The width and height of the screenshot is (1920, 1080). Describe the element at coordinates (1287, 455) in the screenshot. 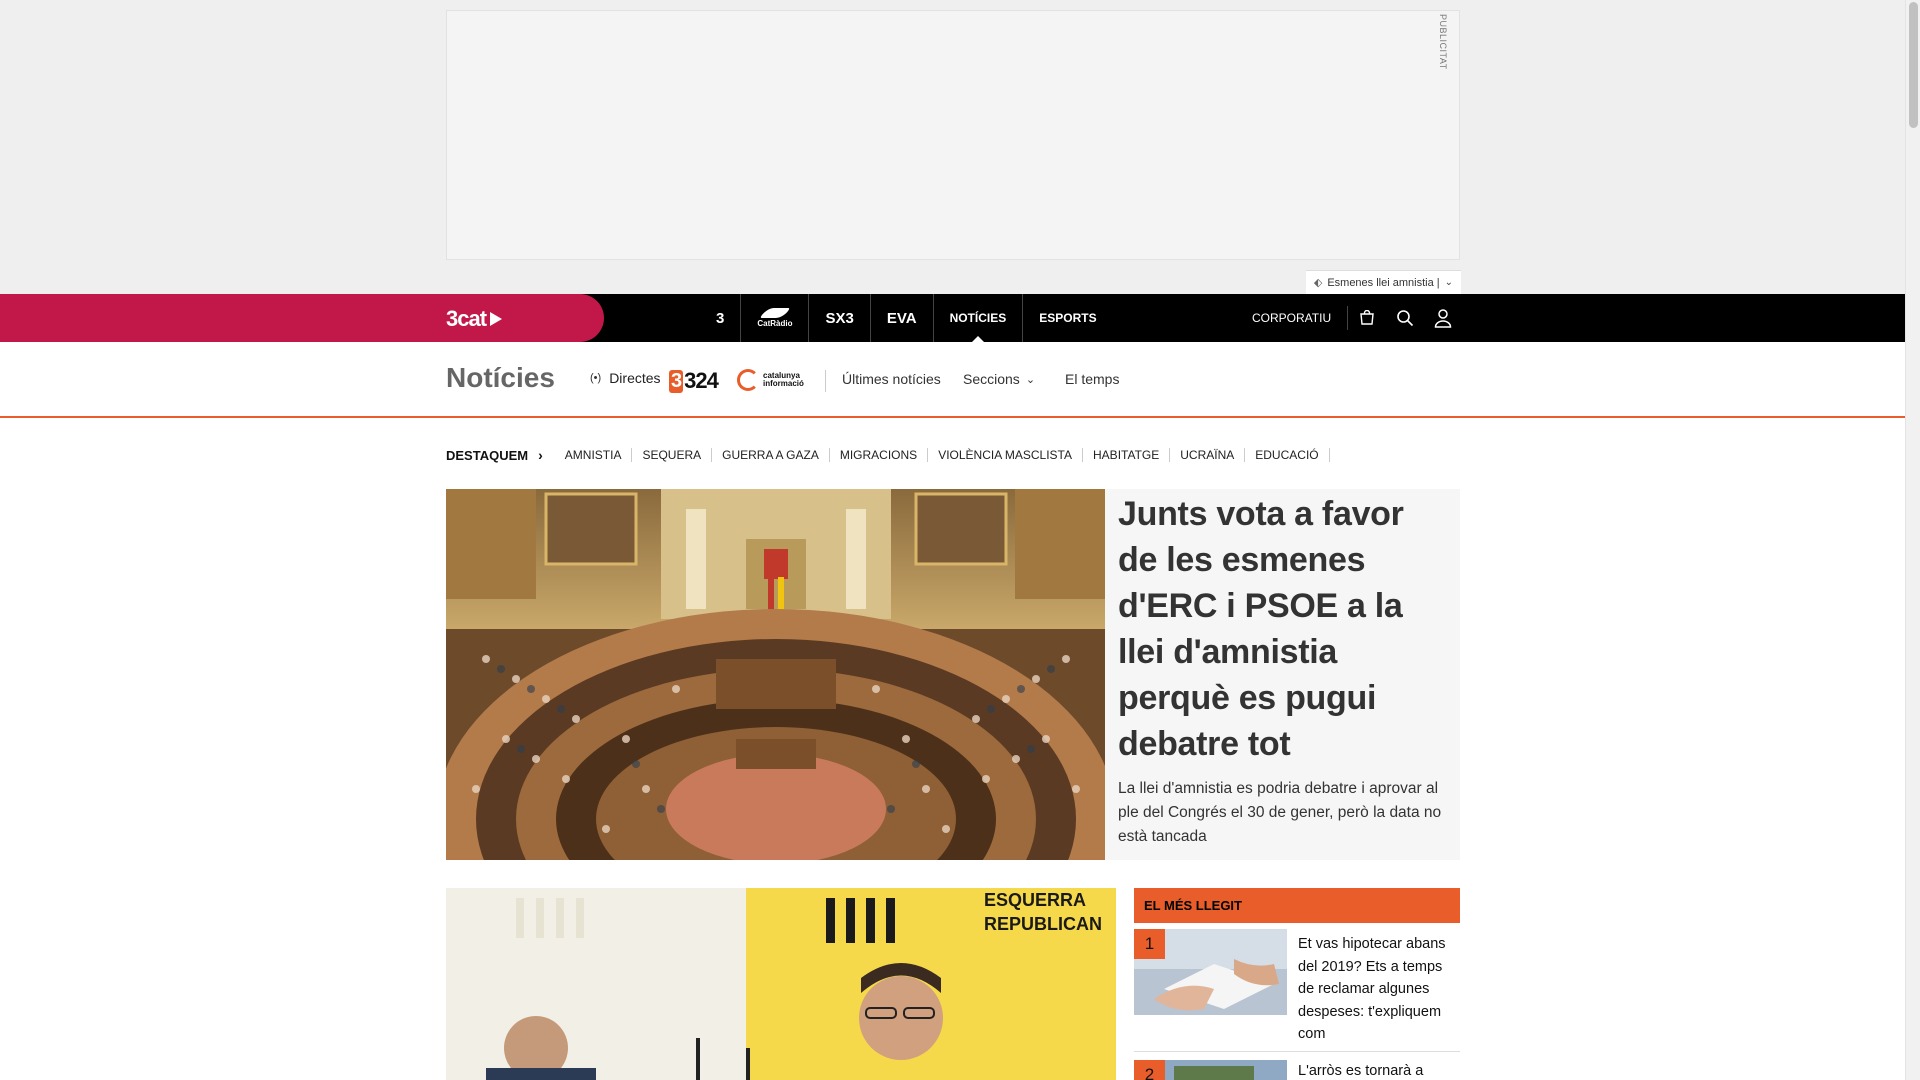

I see `tag-educacio: EDUCACIÓ` at that location.